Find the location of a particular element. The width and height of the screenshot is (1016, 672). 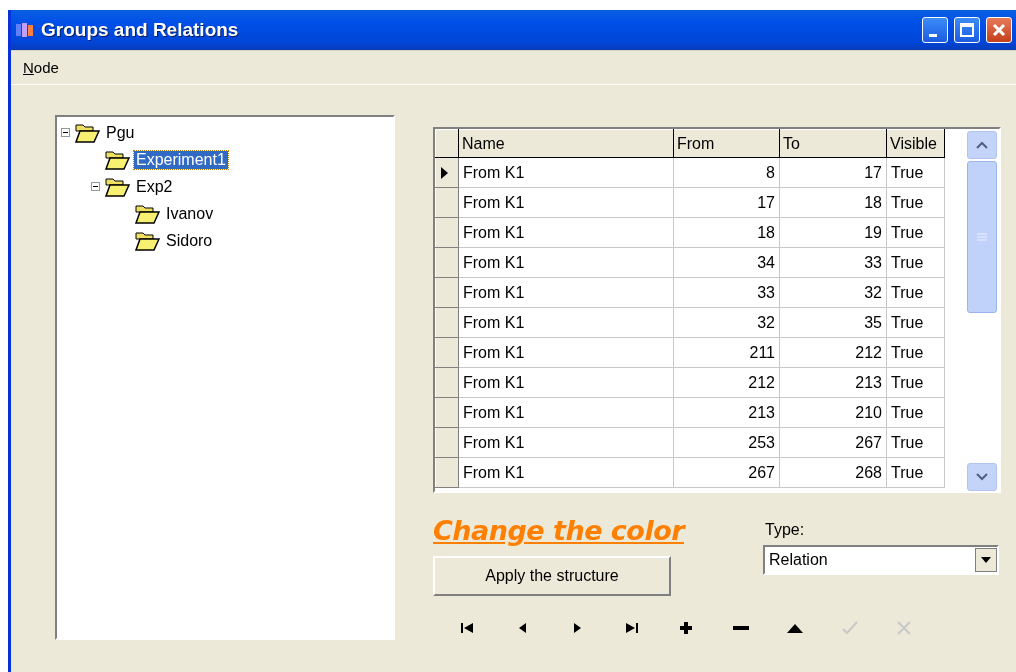

chevron-down-icon is located at coordinates (982, 477).